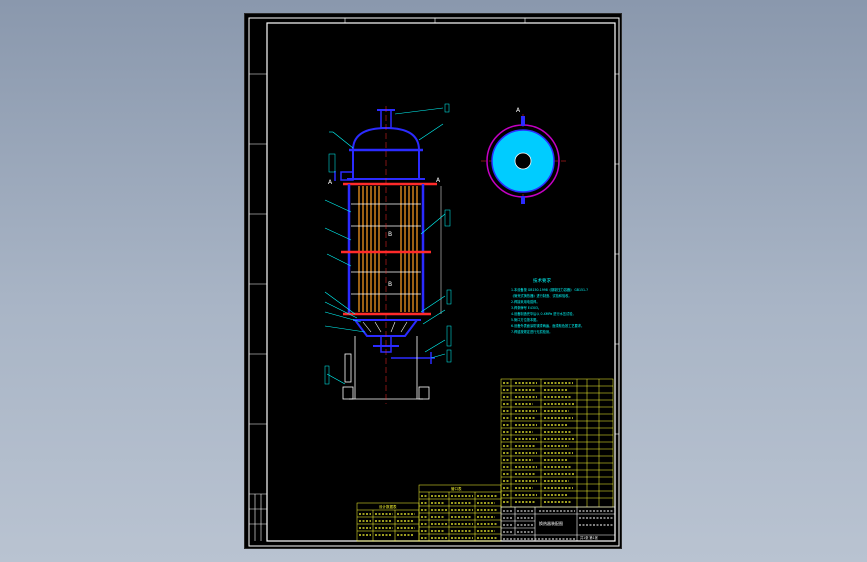  What do you see at coordinates (557, 443) in the screenshot?
I see `parts-list-table` at bounding box center [557, 443].